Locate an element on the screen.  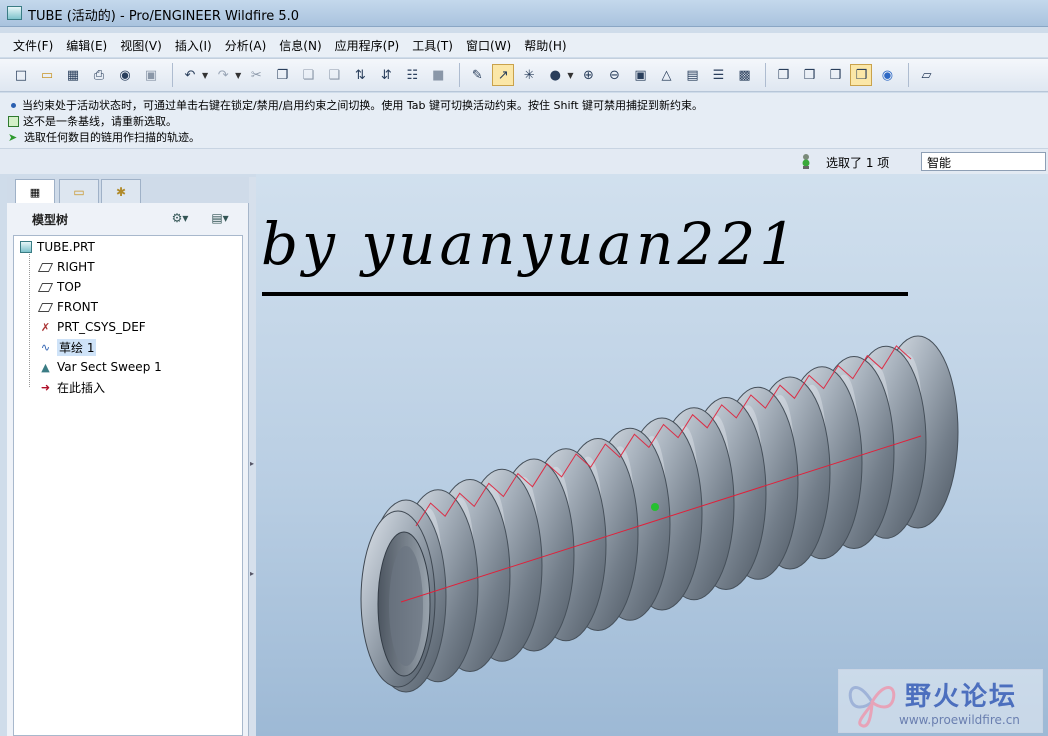
tree-item-tube-prt: TUBE.PRT is located at coordinates (56, 247).